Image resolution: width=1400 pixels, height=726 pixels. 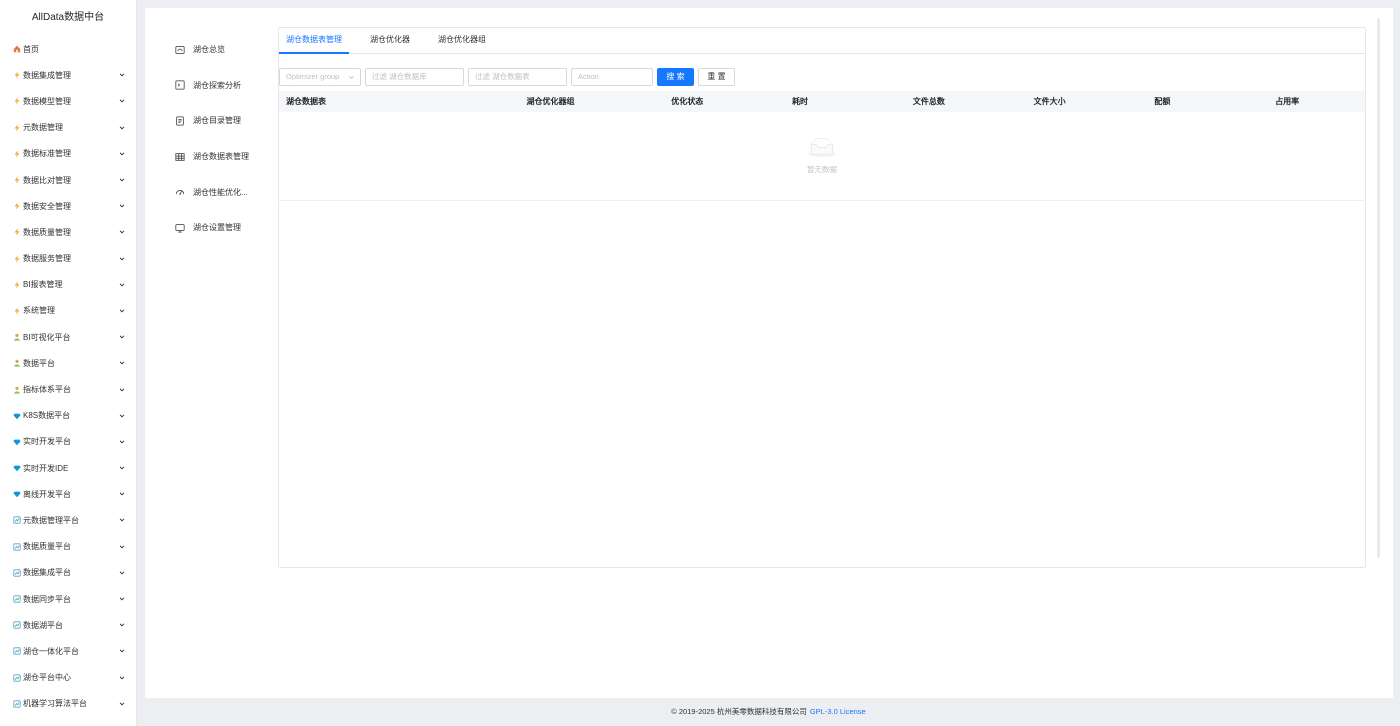 I want to click on sidebar-item-label: 数据质量管理, so click(x=47, y=232).